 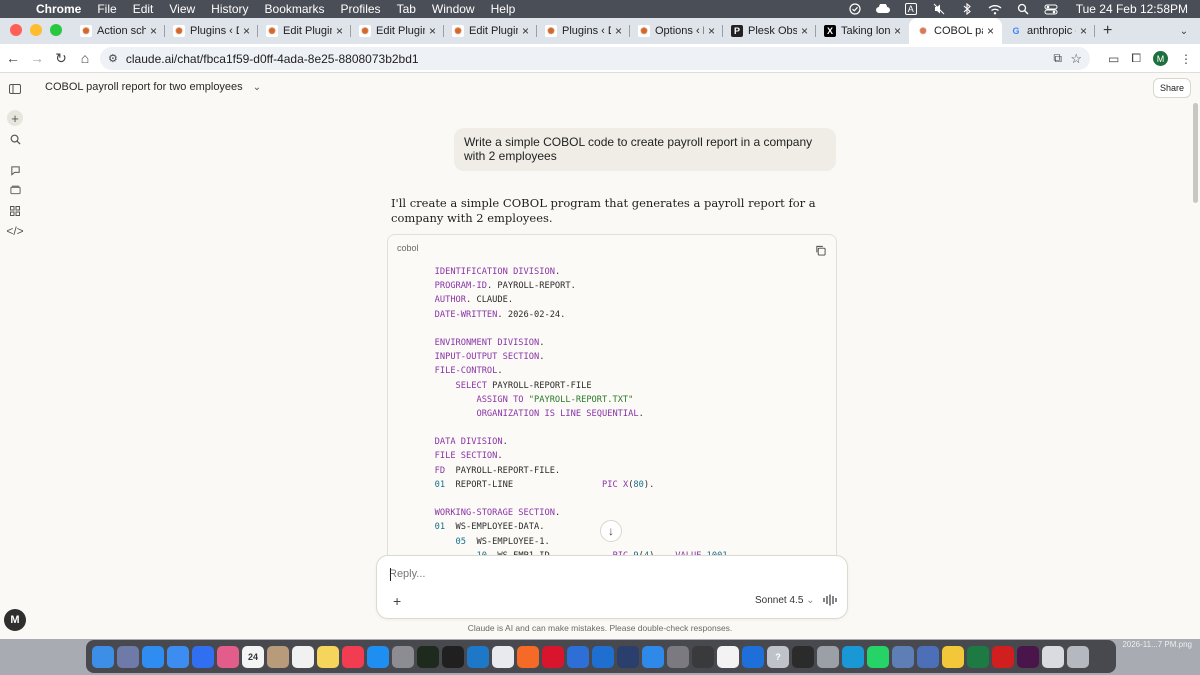 I want to click on zoom-window-button, so click(x=56, y=30).